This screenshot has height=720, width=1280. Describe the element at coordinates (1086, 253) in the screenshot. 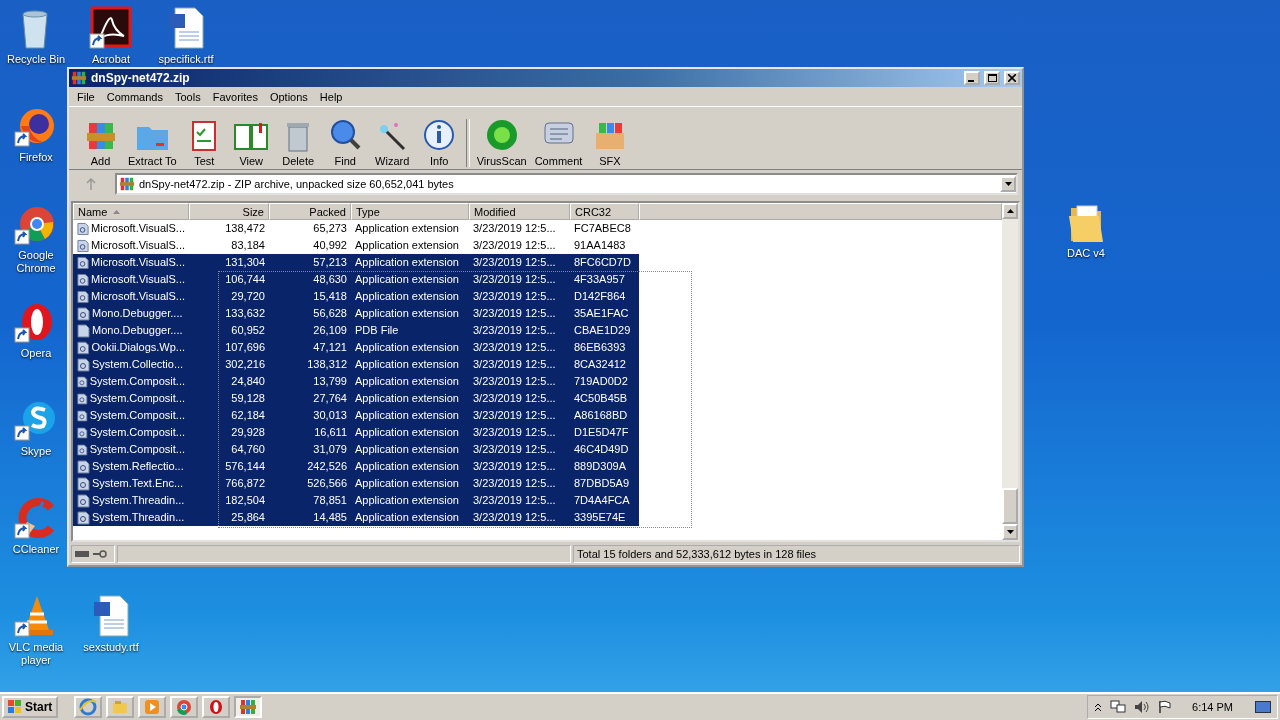

I see `desktop-icon-label: DAC v4` at that location.